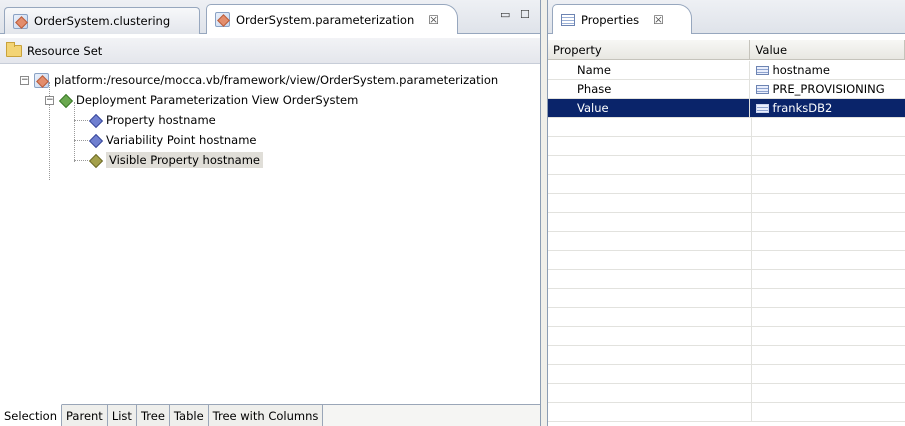 This screenshot has width=905, height=426. Describe the element at coordinates (649, 70) in the screenshot. I see `property-name-cell: Name` at that location.